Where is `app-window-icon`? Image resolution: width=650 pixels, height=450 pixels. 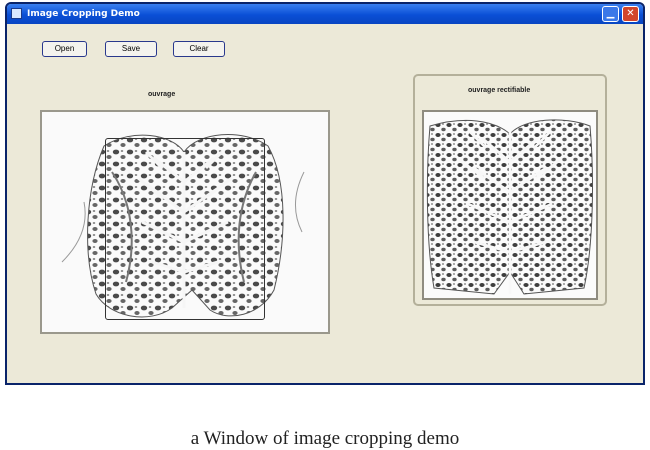 app-window-icon is located at coordinates (16, 13).